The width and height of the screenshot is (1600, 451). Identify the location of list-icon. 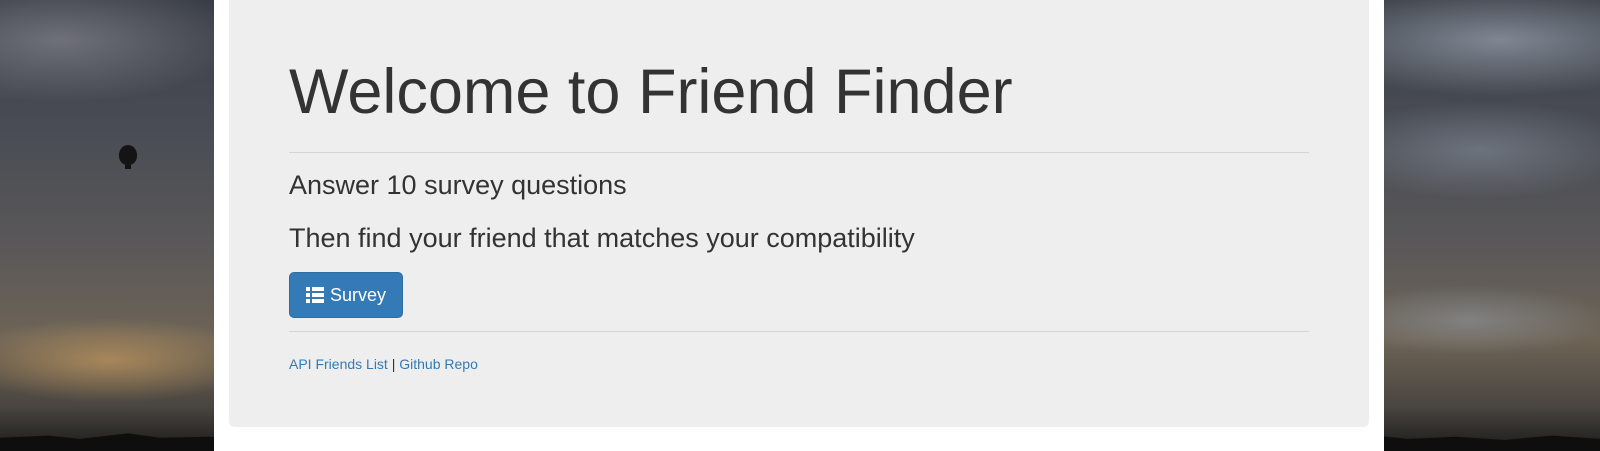
(315, 295).